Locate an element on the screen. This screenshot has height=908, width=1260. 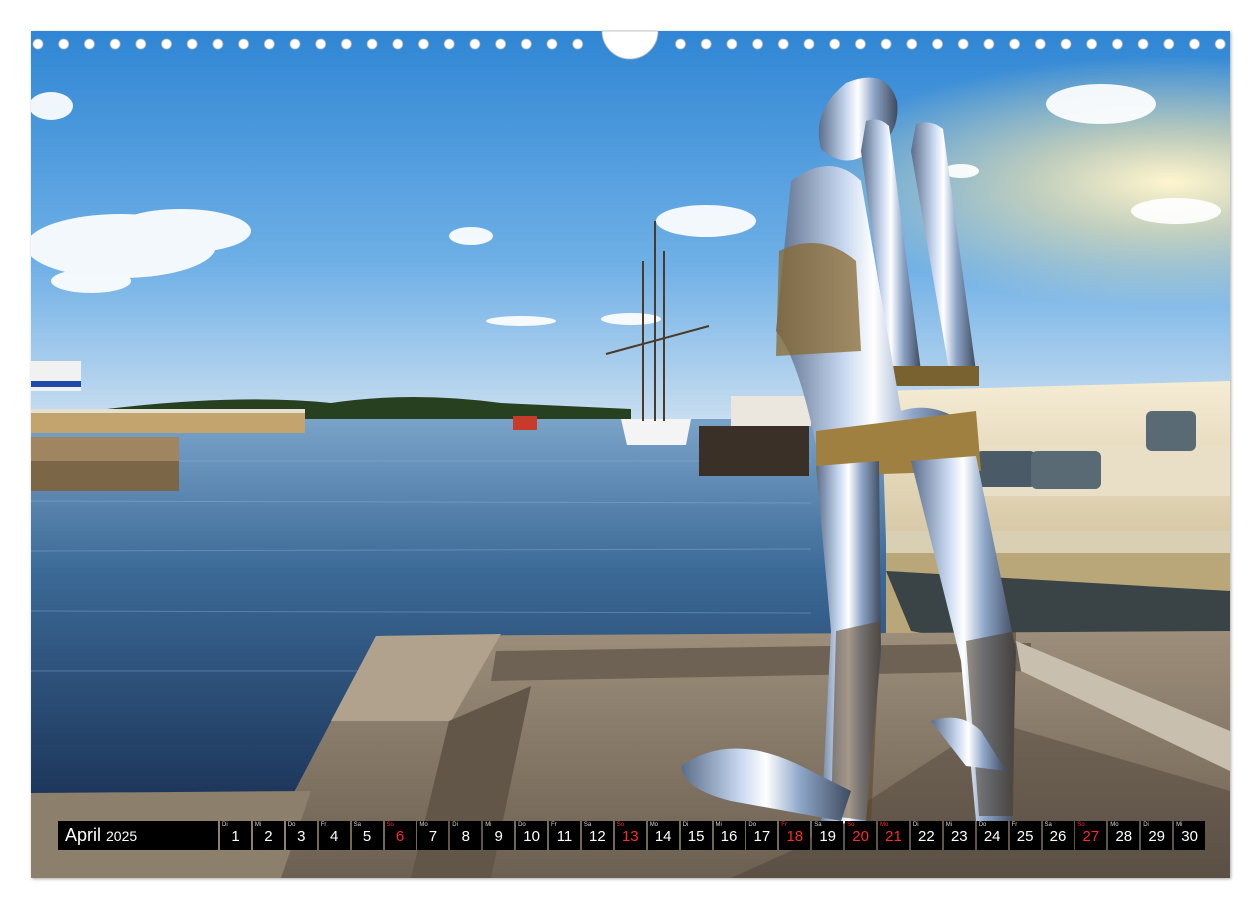
day-cell: Mo 14 is located at coordinates (663, 835).